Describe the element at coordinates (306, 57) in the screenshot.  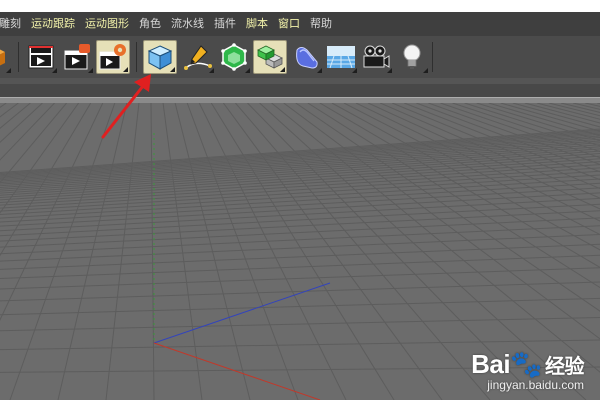
I see `tool-deformer` at that location.